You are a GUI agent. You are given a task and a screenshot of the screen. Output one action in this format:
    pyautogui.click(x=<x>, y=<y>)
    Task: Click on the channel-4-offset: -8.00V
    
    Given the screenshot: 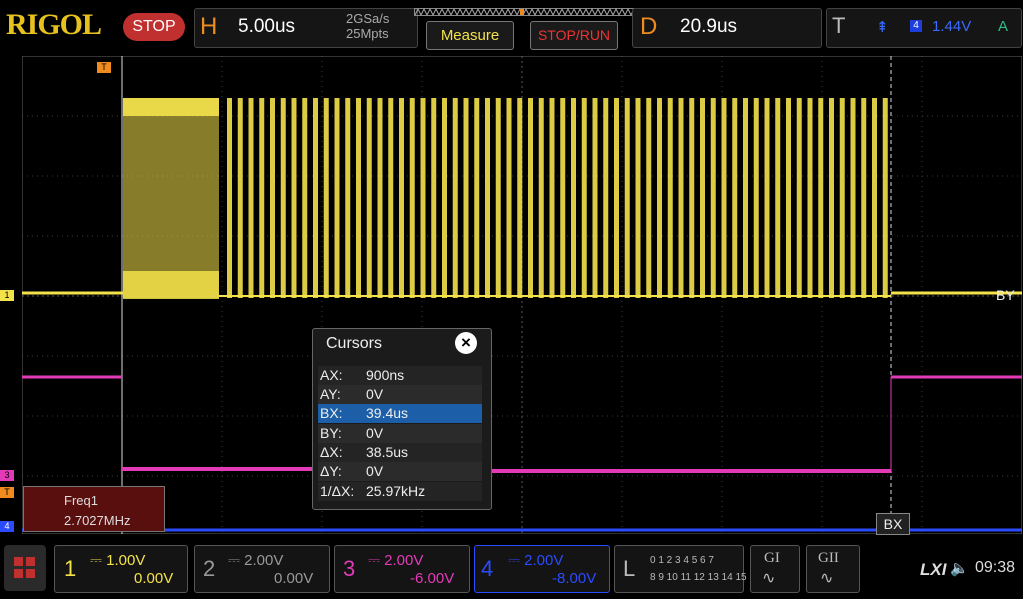 What is the action you would take?
    pyautogui.click(x=574, y=578)
    